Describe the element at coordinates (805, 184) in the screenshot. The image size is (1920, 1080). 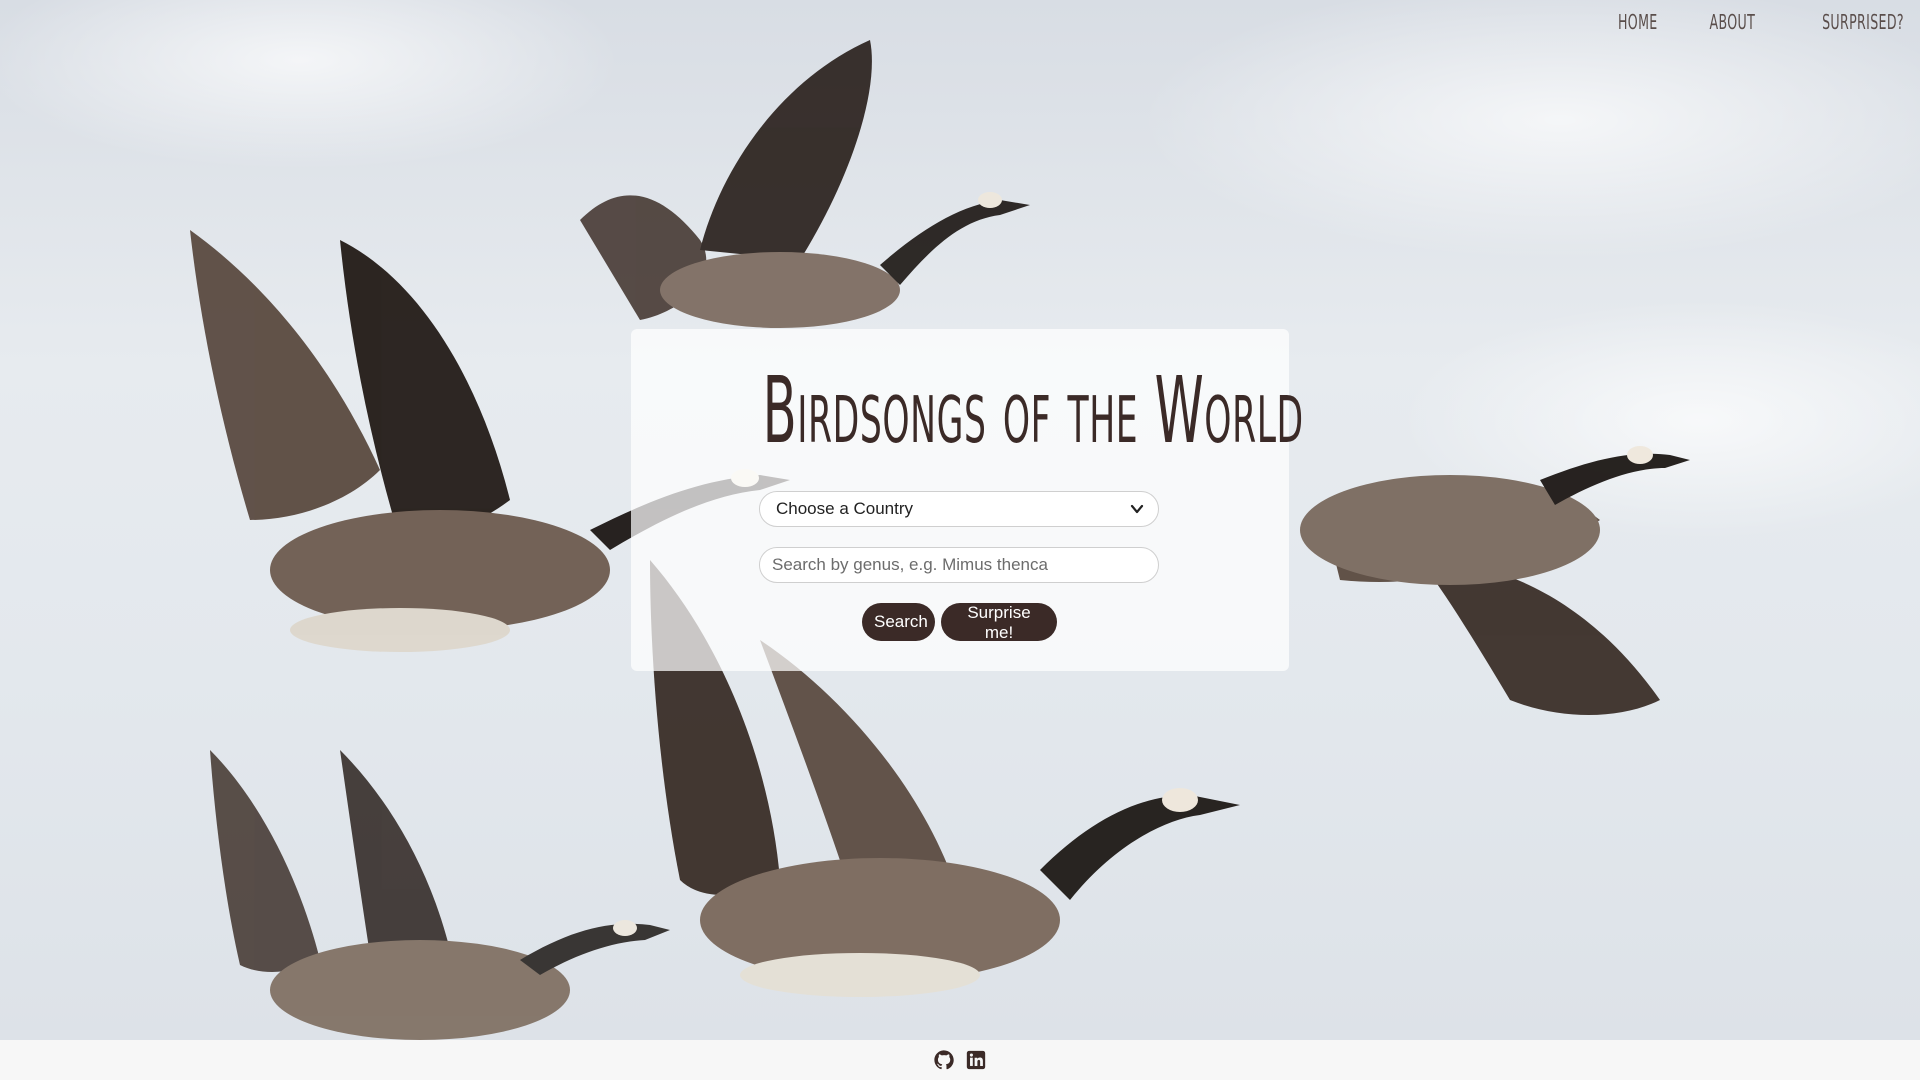
I see `goose-top` at that location.